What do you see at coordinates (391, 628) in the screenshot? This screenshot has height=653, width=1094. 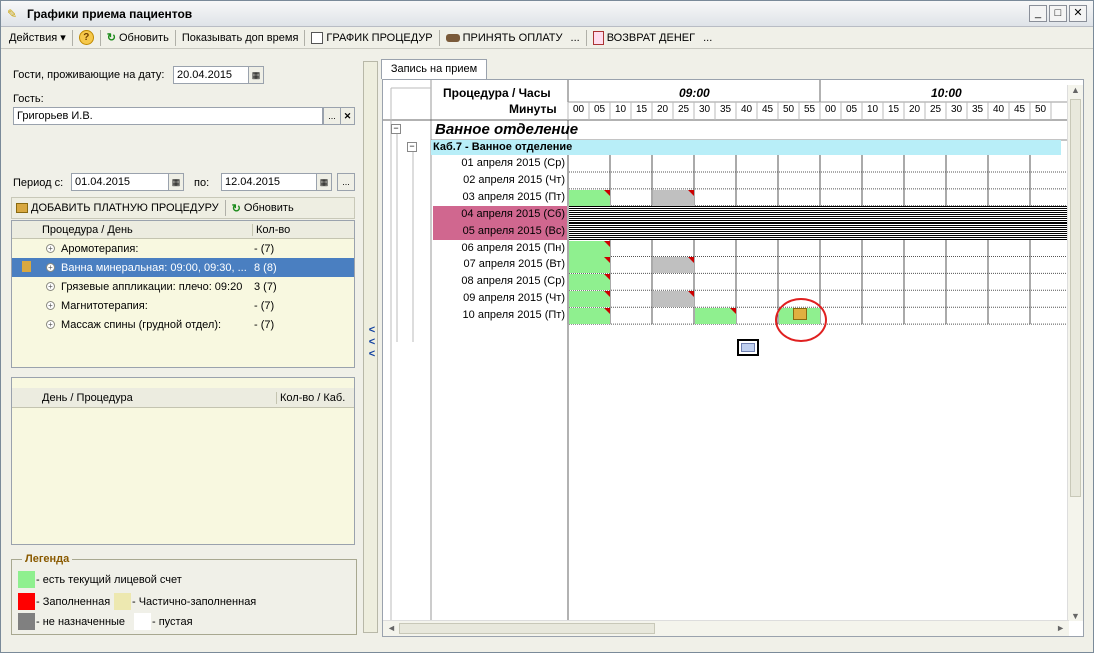 I see `scroll-left-icon: ◄` at bounding box center [391, 628].